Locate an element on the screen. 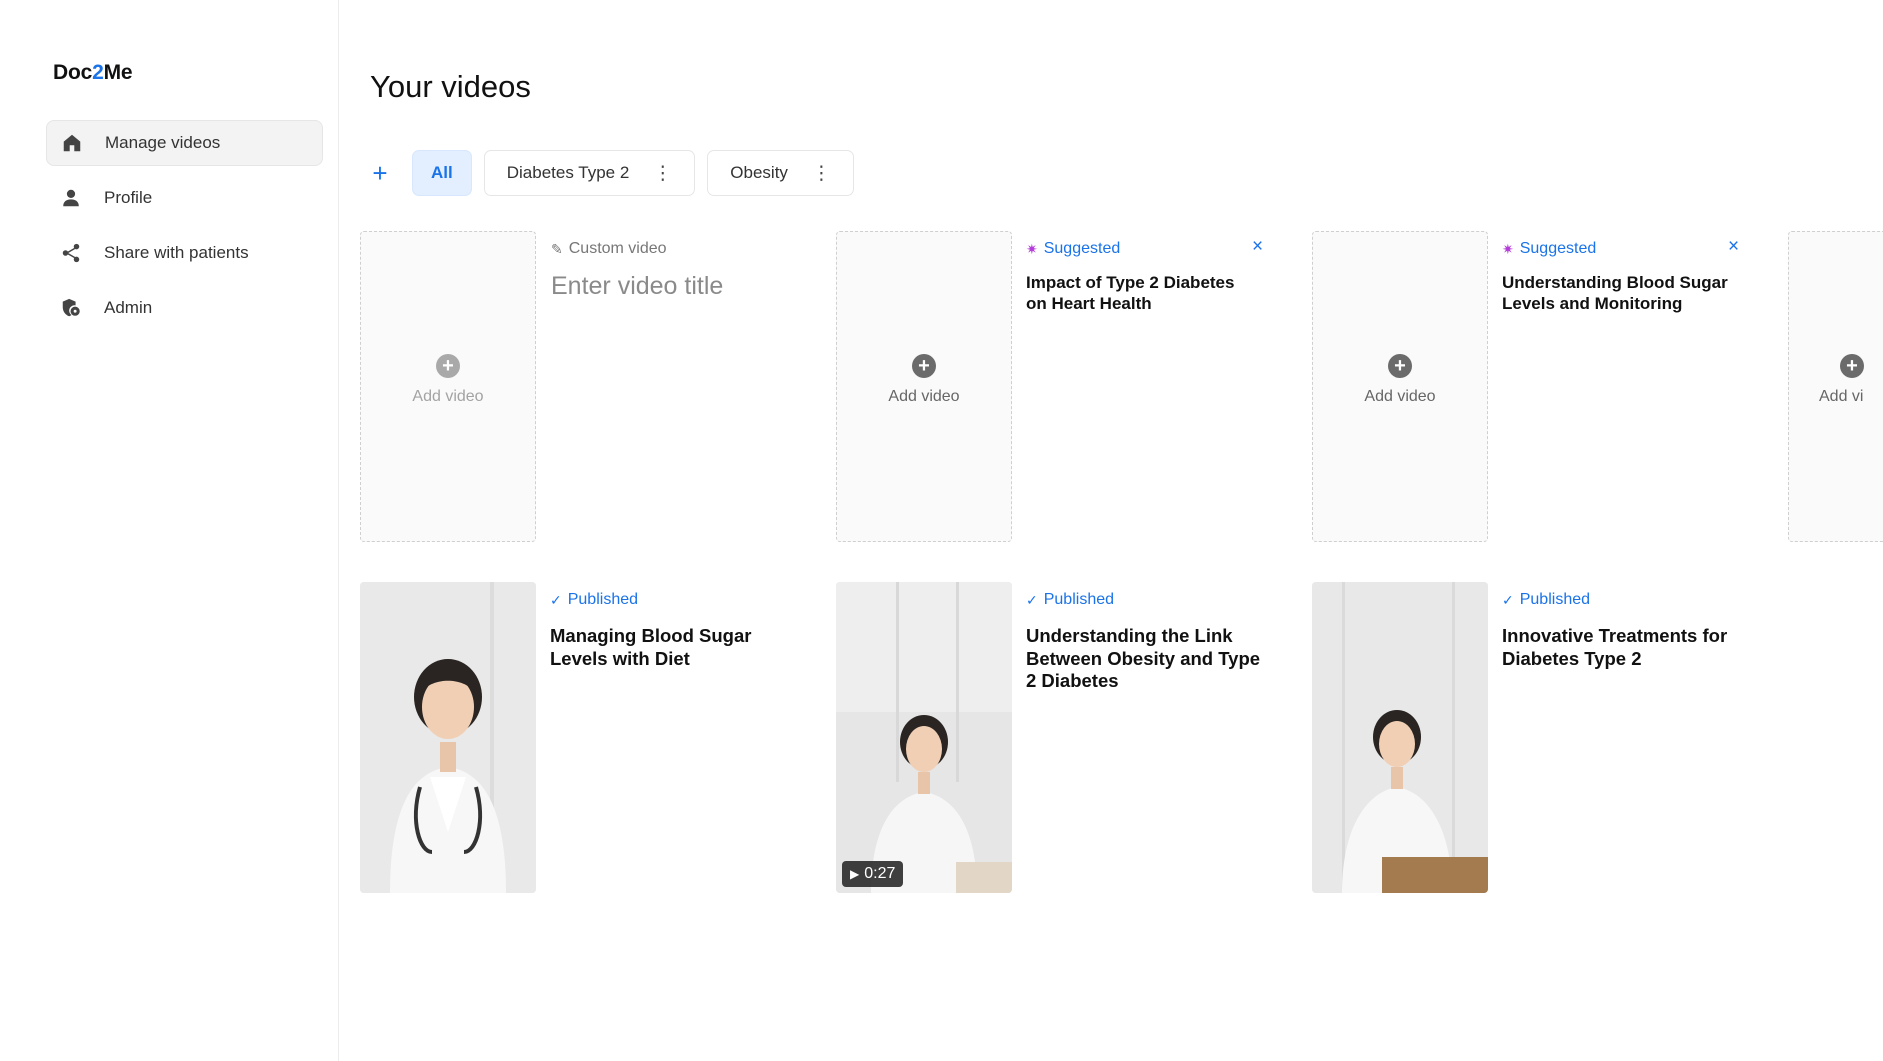 The width and height of the screenshot is (1883, 1061). sidebar-item-profile: Profile is located at coordinates (184, 198).